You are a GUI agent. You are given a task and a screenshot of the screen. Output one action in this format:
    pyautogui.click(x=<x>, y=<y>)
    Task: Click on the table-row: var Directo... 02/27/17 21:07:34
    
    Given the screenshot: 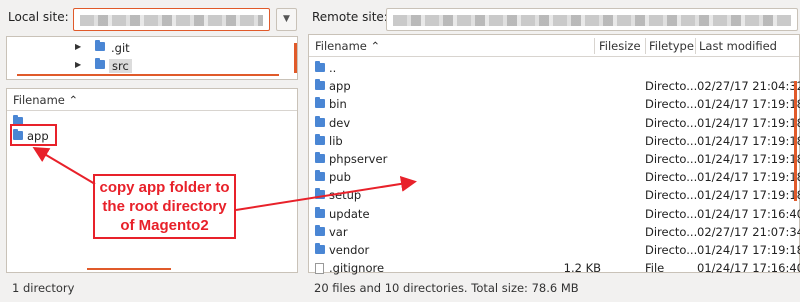 What is the action you would take?
    pyautogui.click(x=554, y=232)
    